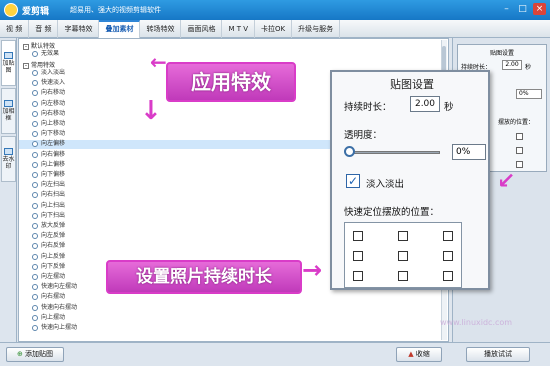 This screenshot has height=366, width=550. What do you see at coordinates (115, 10) in the screenshot?
I see `app-slogan: 超易用、强大的视频剪辑软件` at bounding box center [115, 10].